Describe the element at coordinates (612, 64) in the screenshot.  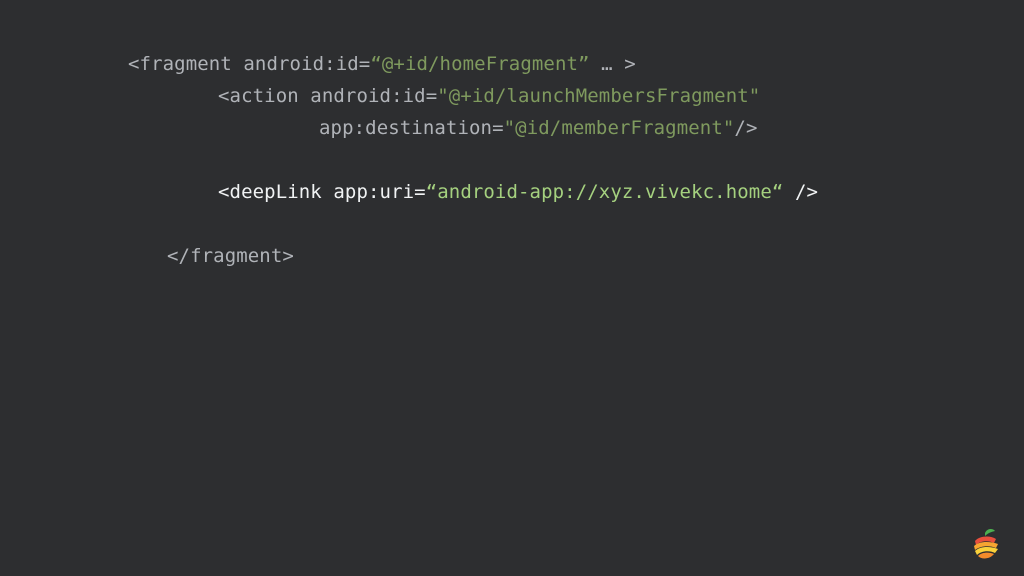
I see `code-tag: … >` at that location.